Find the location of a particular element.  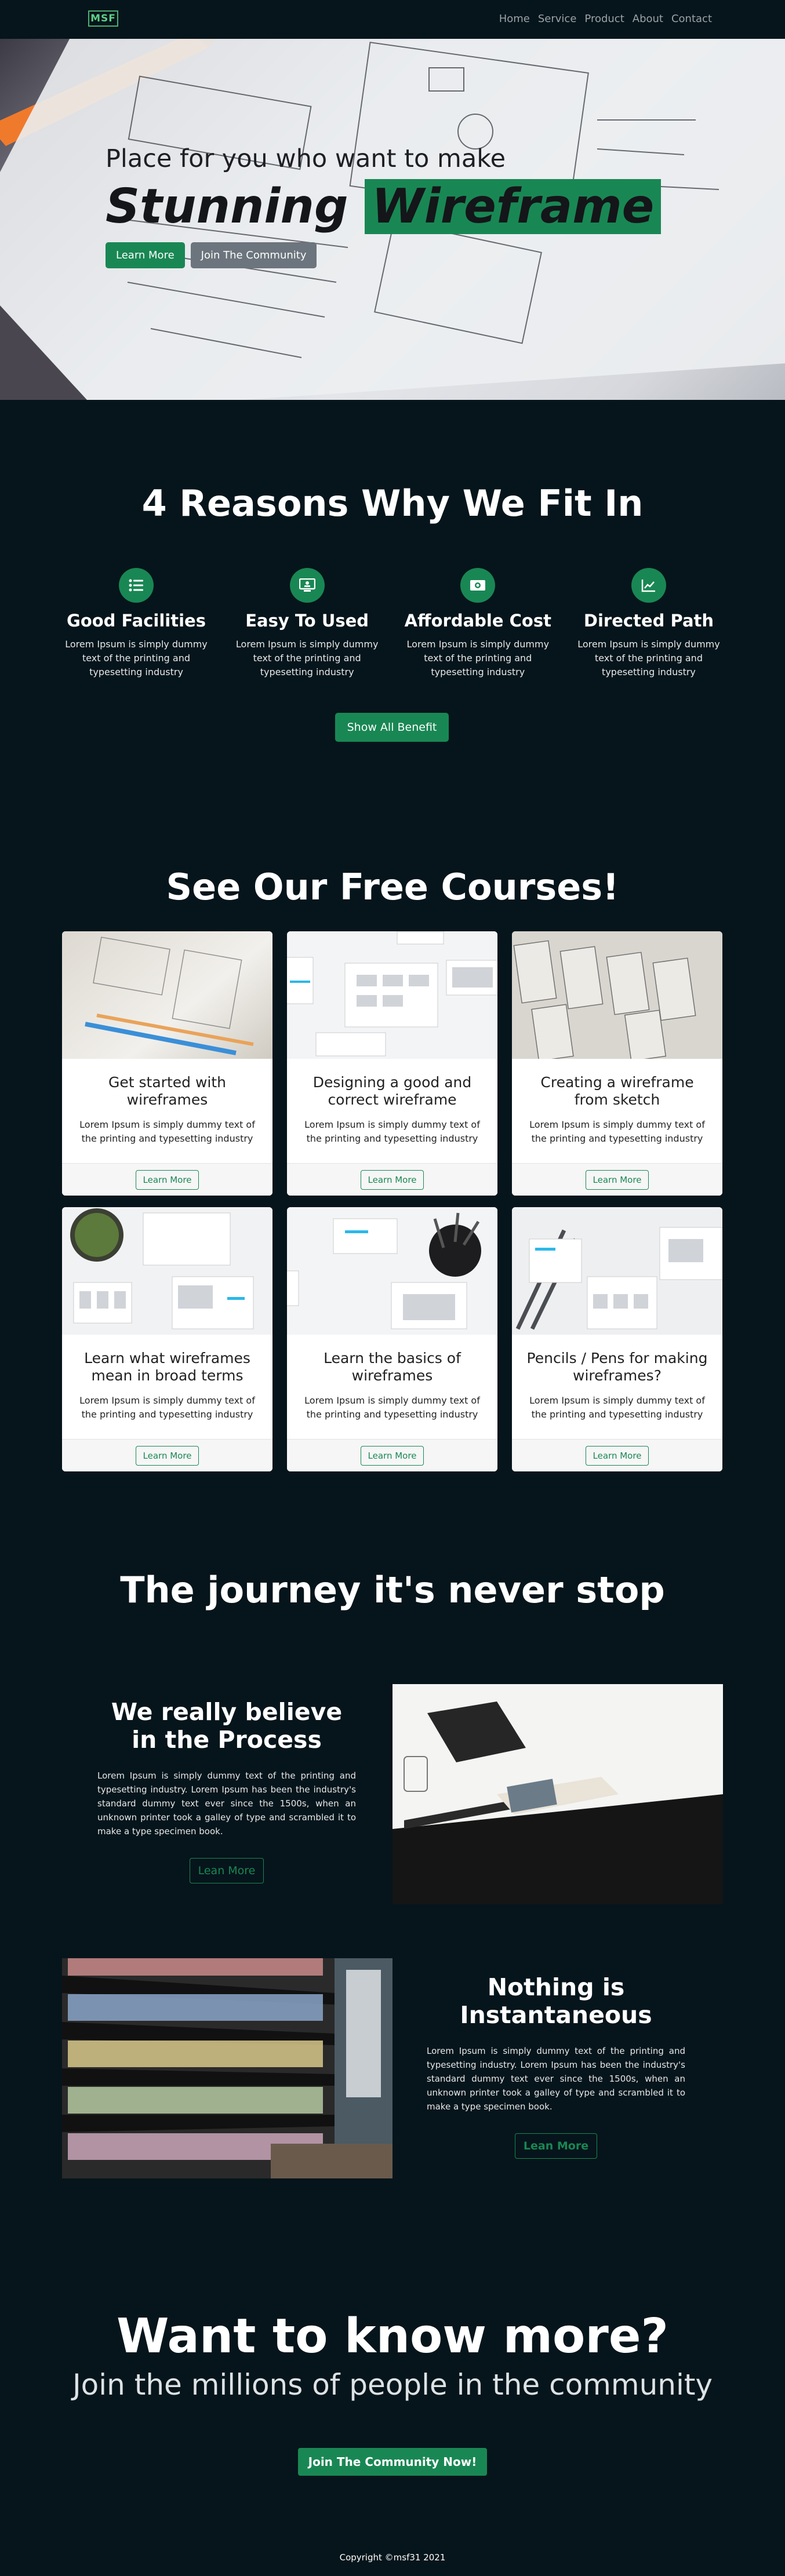

join-community-now-button: Join The Community Now! is located at coordinates (392, 2462).